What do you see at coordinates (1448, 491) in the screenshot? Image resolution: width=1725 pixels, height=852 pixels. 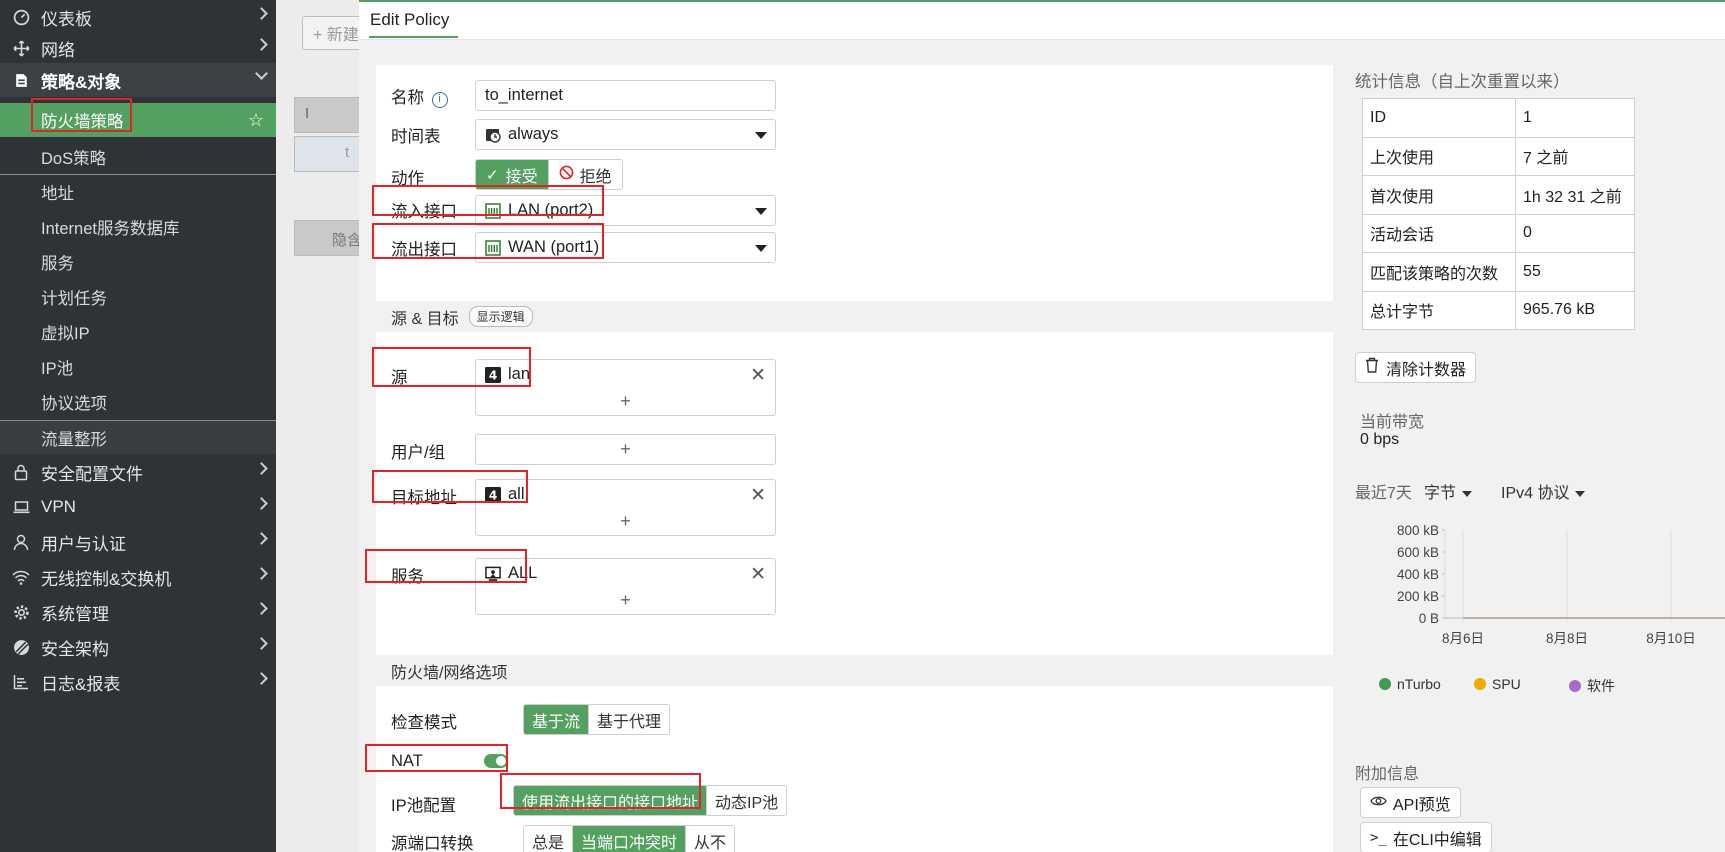 I see `unit-select: 字节` at bounding box center [1448, 491].